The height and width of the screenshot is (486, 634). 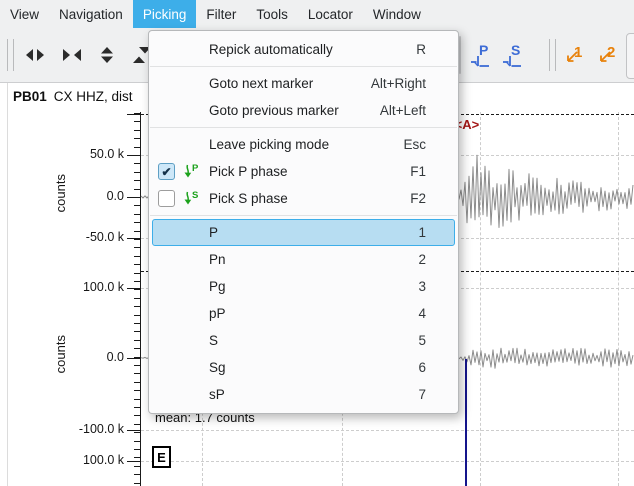 I want to click on menu-item-sp: sP 7, so click(x=303, y=394).